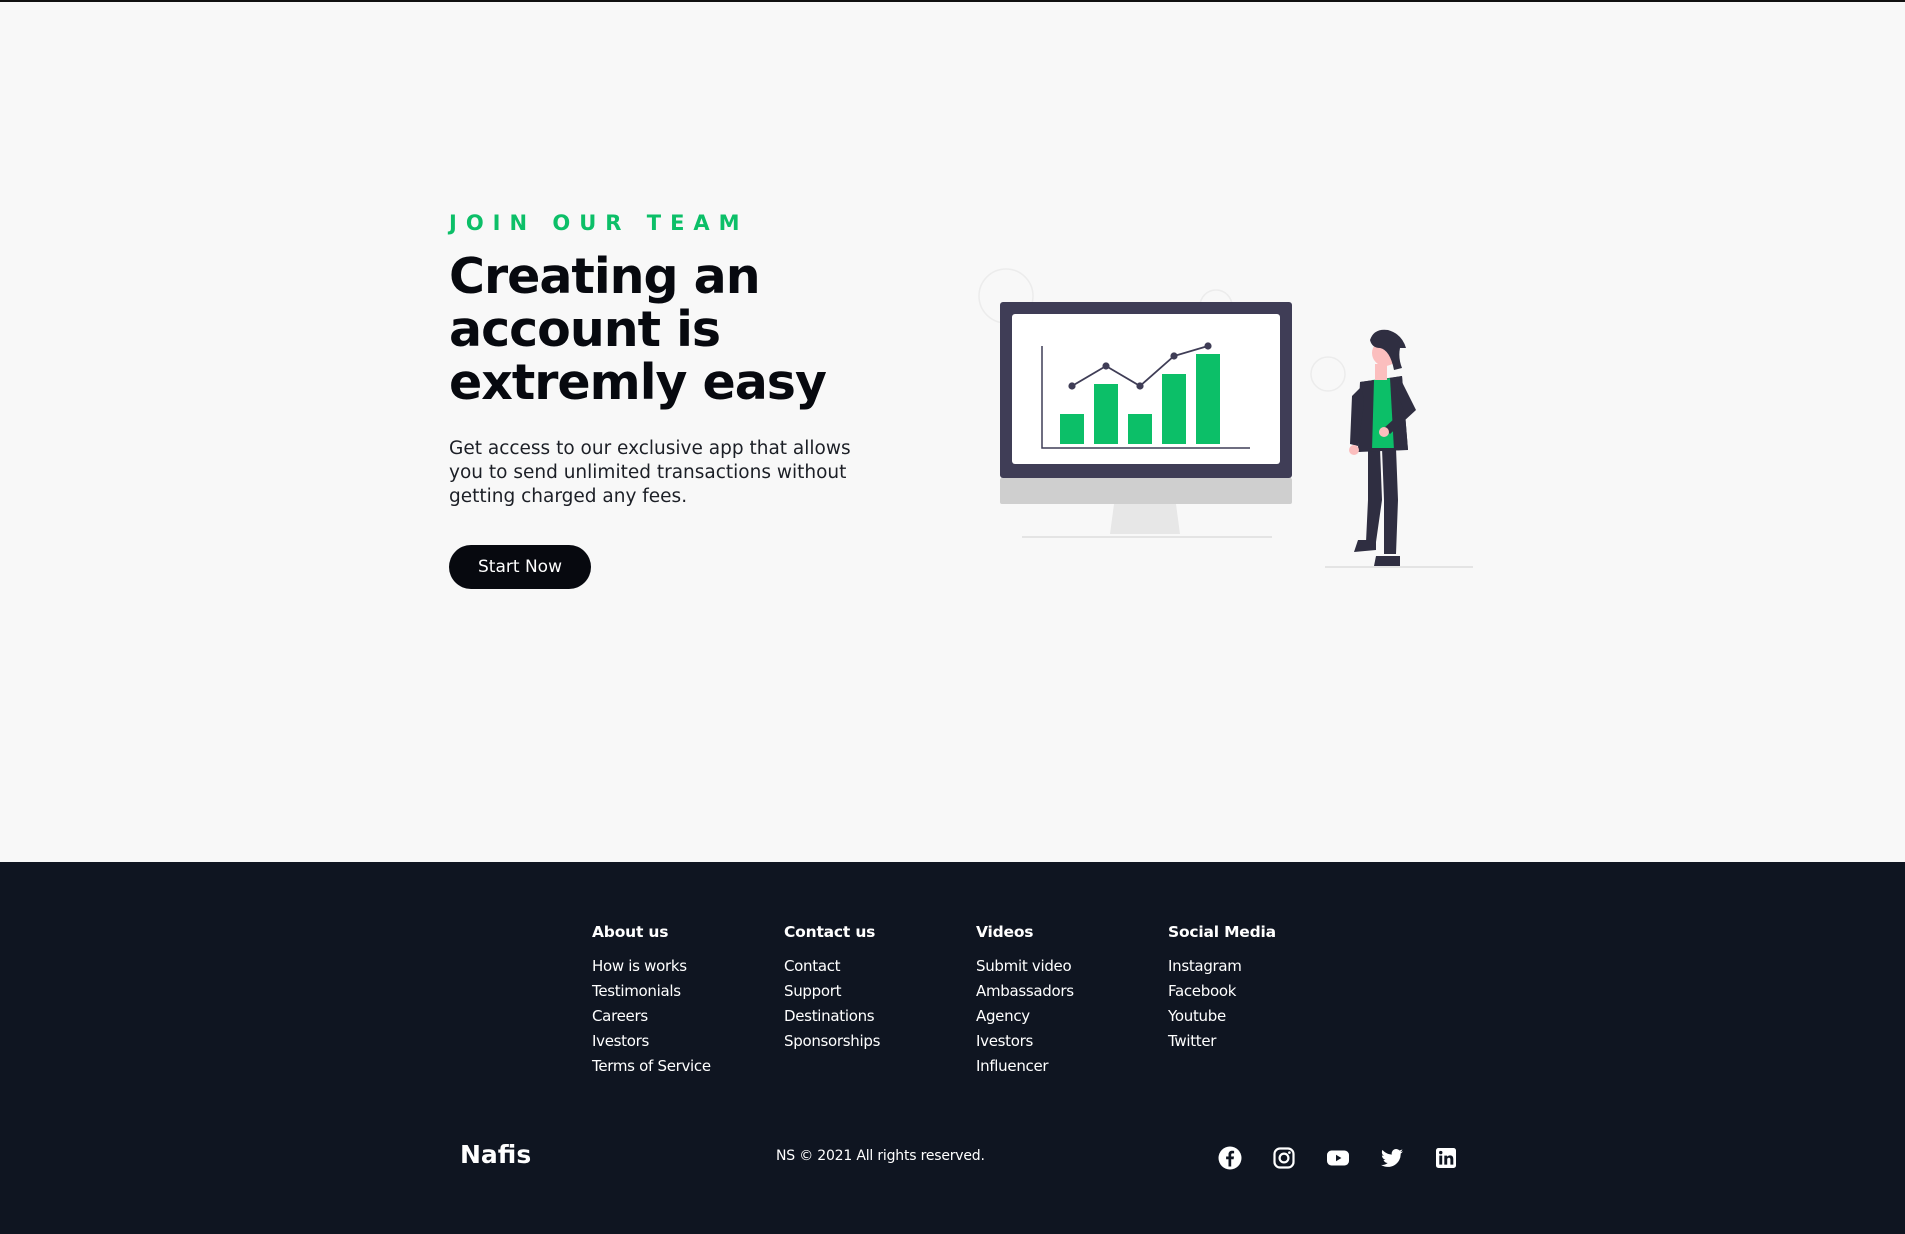  I want to click on footer-column-title: About us, so click(630, 932).